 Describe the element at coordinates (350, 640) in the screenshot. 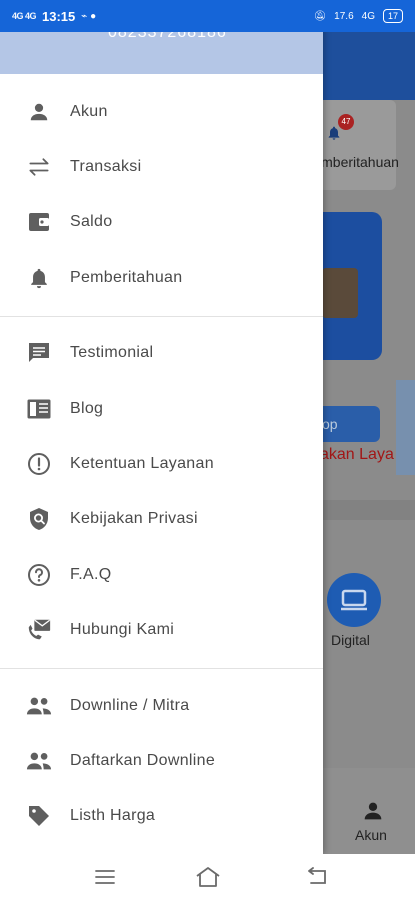

I see `digital-label: Digital` at that location.